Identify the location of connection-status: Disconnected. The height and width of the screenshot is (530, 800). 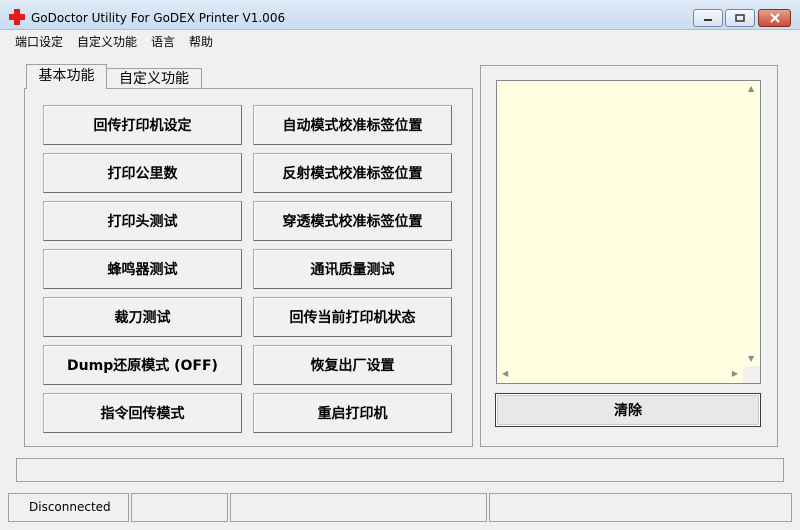
(68, 507).